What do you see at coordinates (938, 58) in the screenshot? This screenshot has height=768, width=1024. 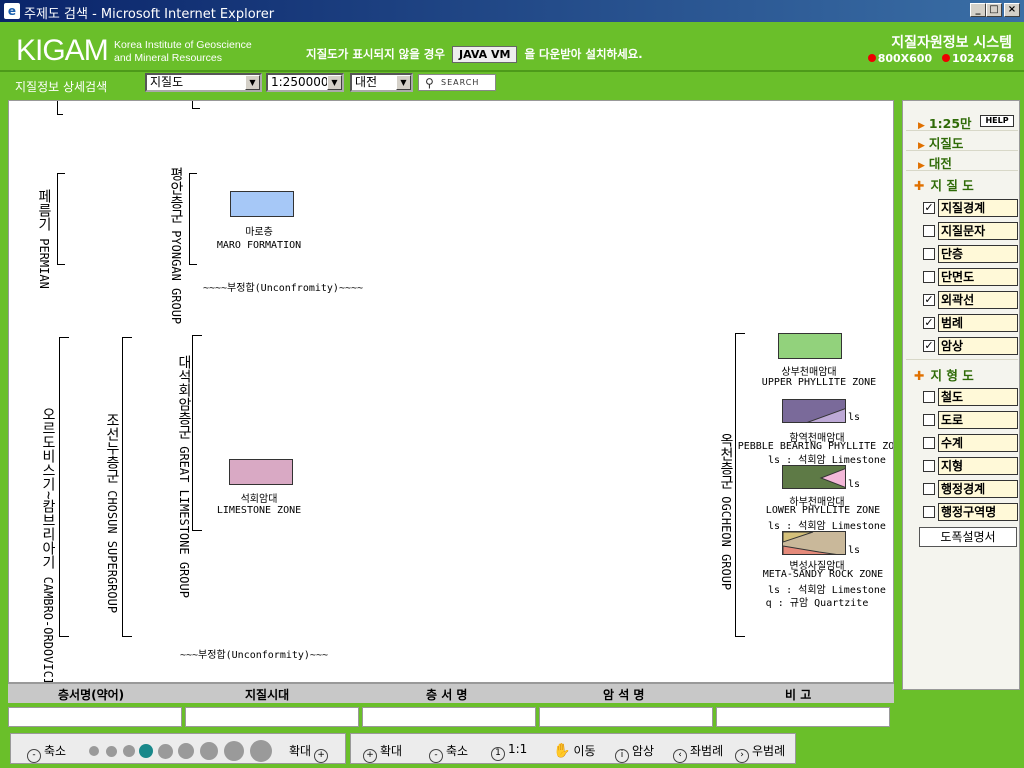 I see `resolution-links: 800X600 1024X768` at bounding box center [938, 58].